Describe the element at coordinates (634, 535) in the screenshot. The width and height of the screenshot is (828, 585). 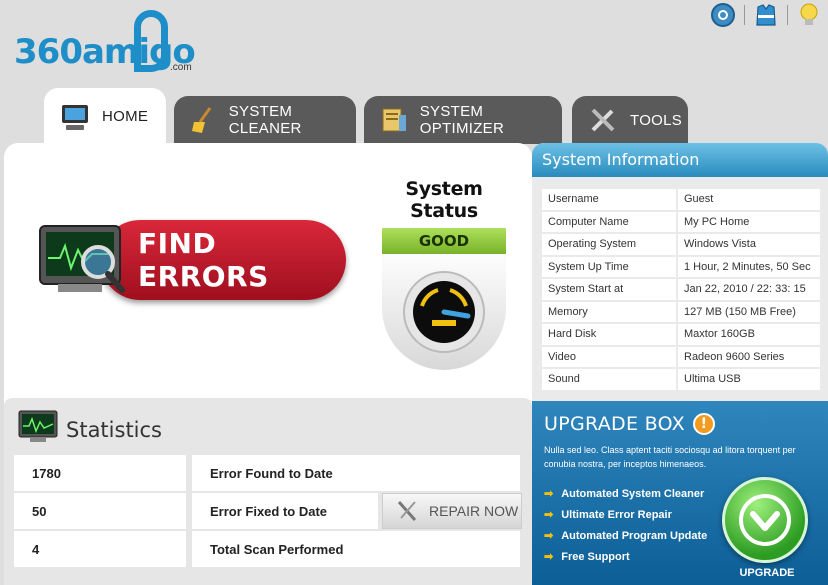
I see `feature-label: Automated Program Update` at that location.